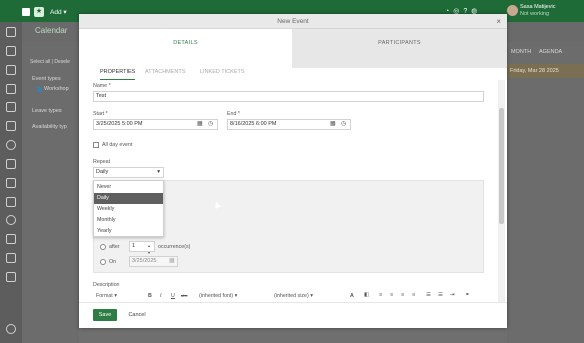 This screenshot has height=343, width=584. What do you see at coordinates (11, 220) in the screenshot?
I see `block-icon` at bounding box center [11, 220].